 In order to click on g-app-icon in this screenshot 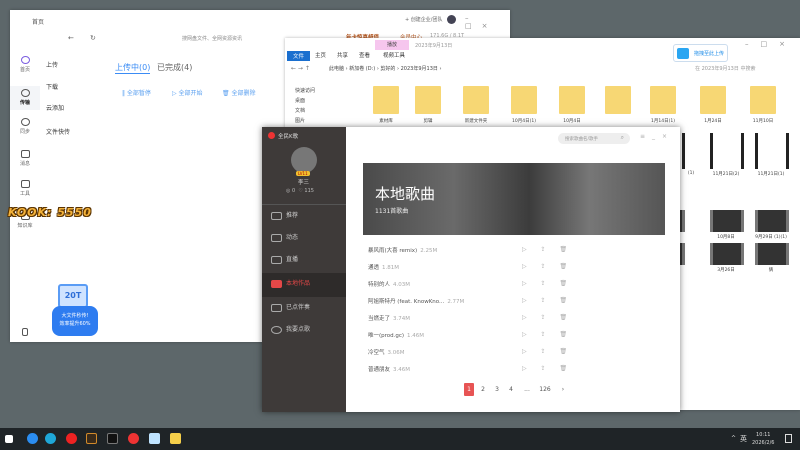, I will do `click(91, 438)`.